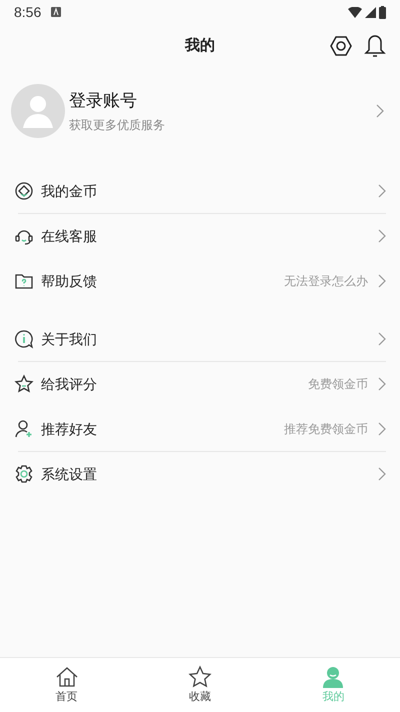 The height and width of the screenshot is (712, 400). I want to click on bell-icon, so click(375, 46).